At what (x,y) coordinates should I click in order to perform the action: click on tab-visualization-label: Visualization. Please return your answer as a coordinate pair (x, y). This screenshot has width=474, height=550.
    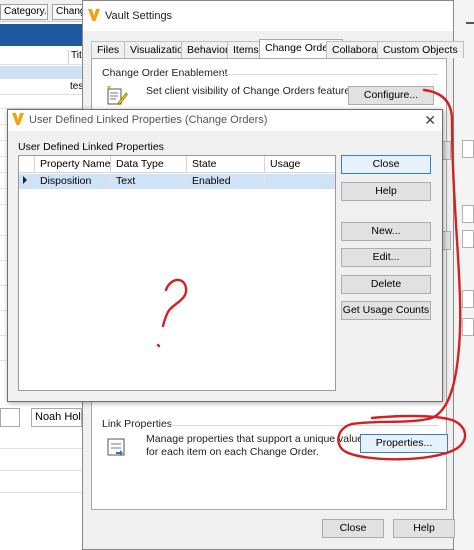
    Looking at the image, I should click on (159, 50).